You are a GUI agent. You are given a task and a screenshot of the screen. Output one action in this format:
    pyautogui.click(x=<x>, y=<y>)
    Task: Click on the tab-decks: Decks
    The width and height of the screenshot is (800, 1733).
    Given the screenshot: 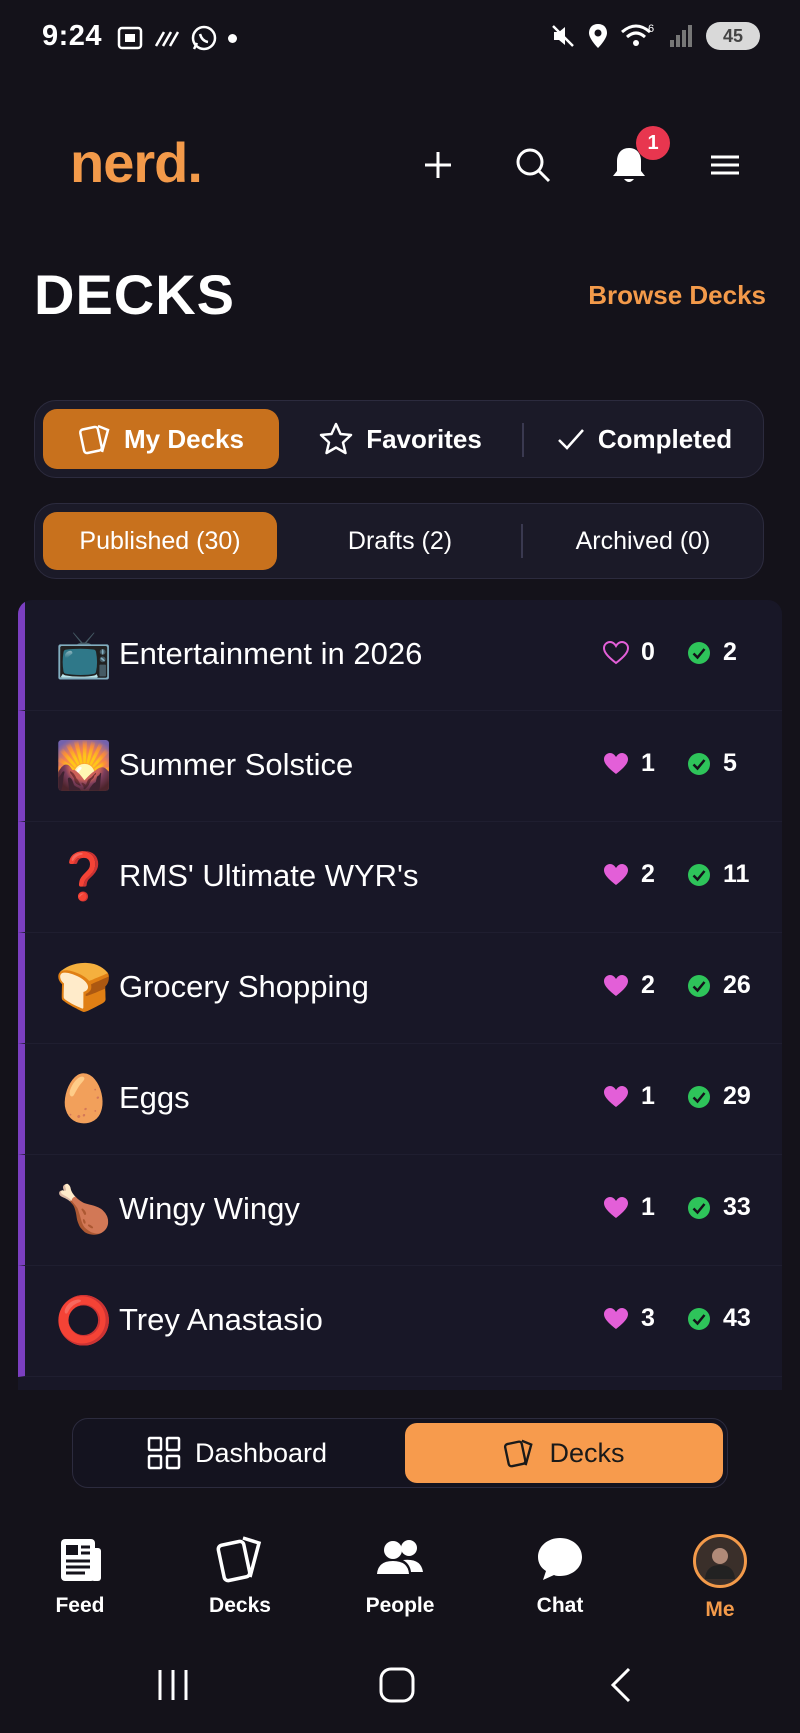 What is the action you would take?
    pyautogui.click(x=240, y=1576)
    